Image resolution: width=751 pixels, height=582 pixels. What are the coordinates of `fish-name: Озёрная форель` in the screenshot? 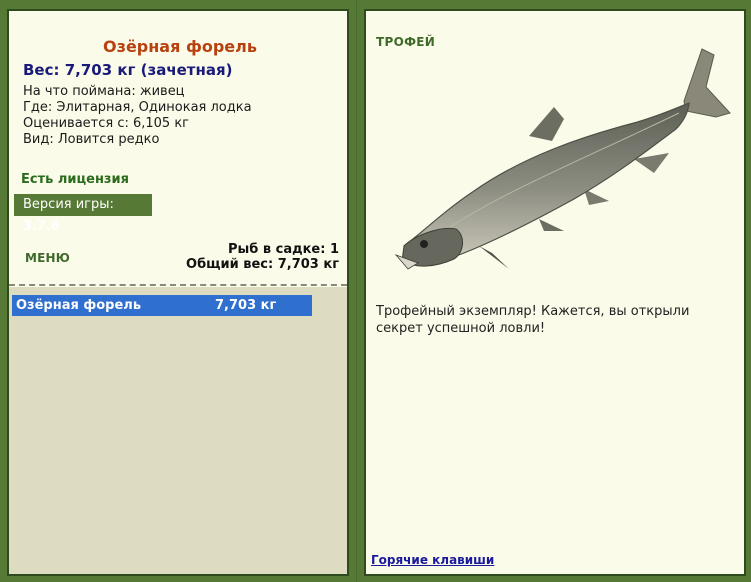 It's located at (180, 46).